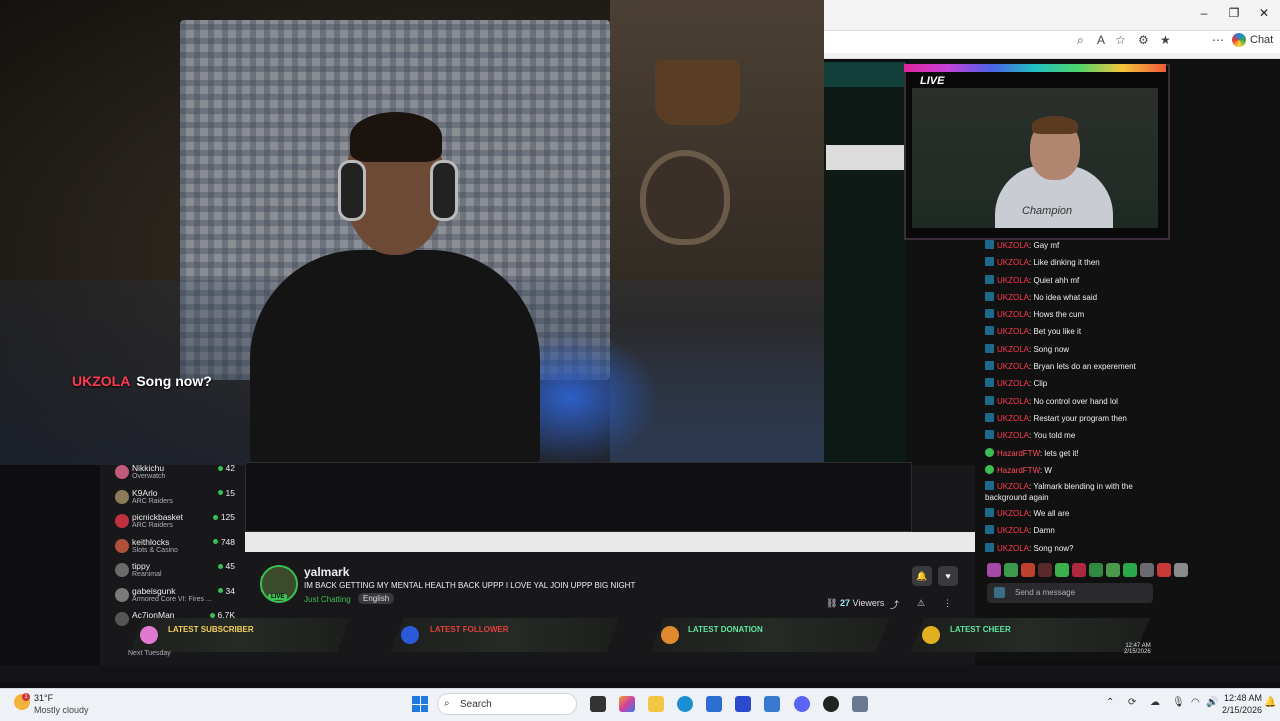 Image resolution: width=1280 pixels, height=721 pixels. Describe the element at coordinates (832, 603) in the screenshot. I see `viewers-icon: ⛓` at that location.